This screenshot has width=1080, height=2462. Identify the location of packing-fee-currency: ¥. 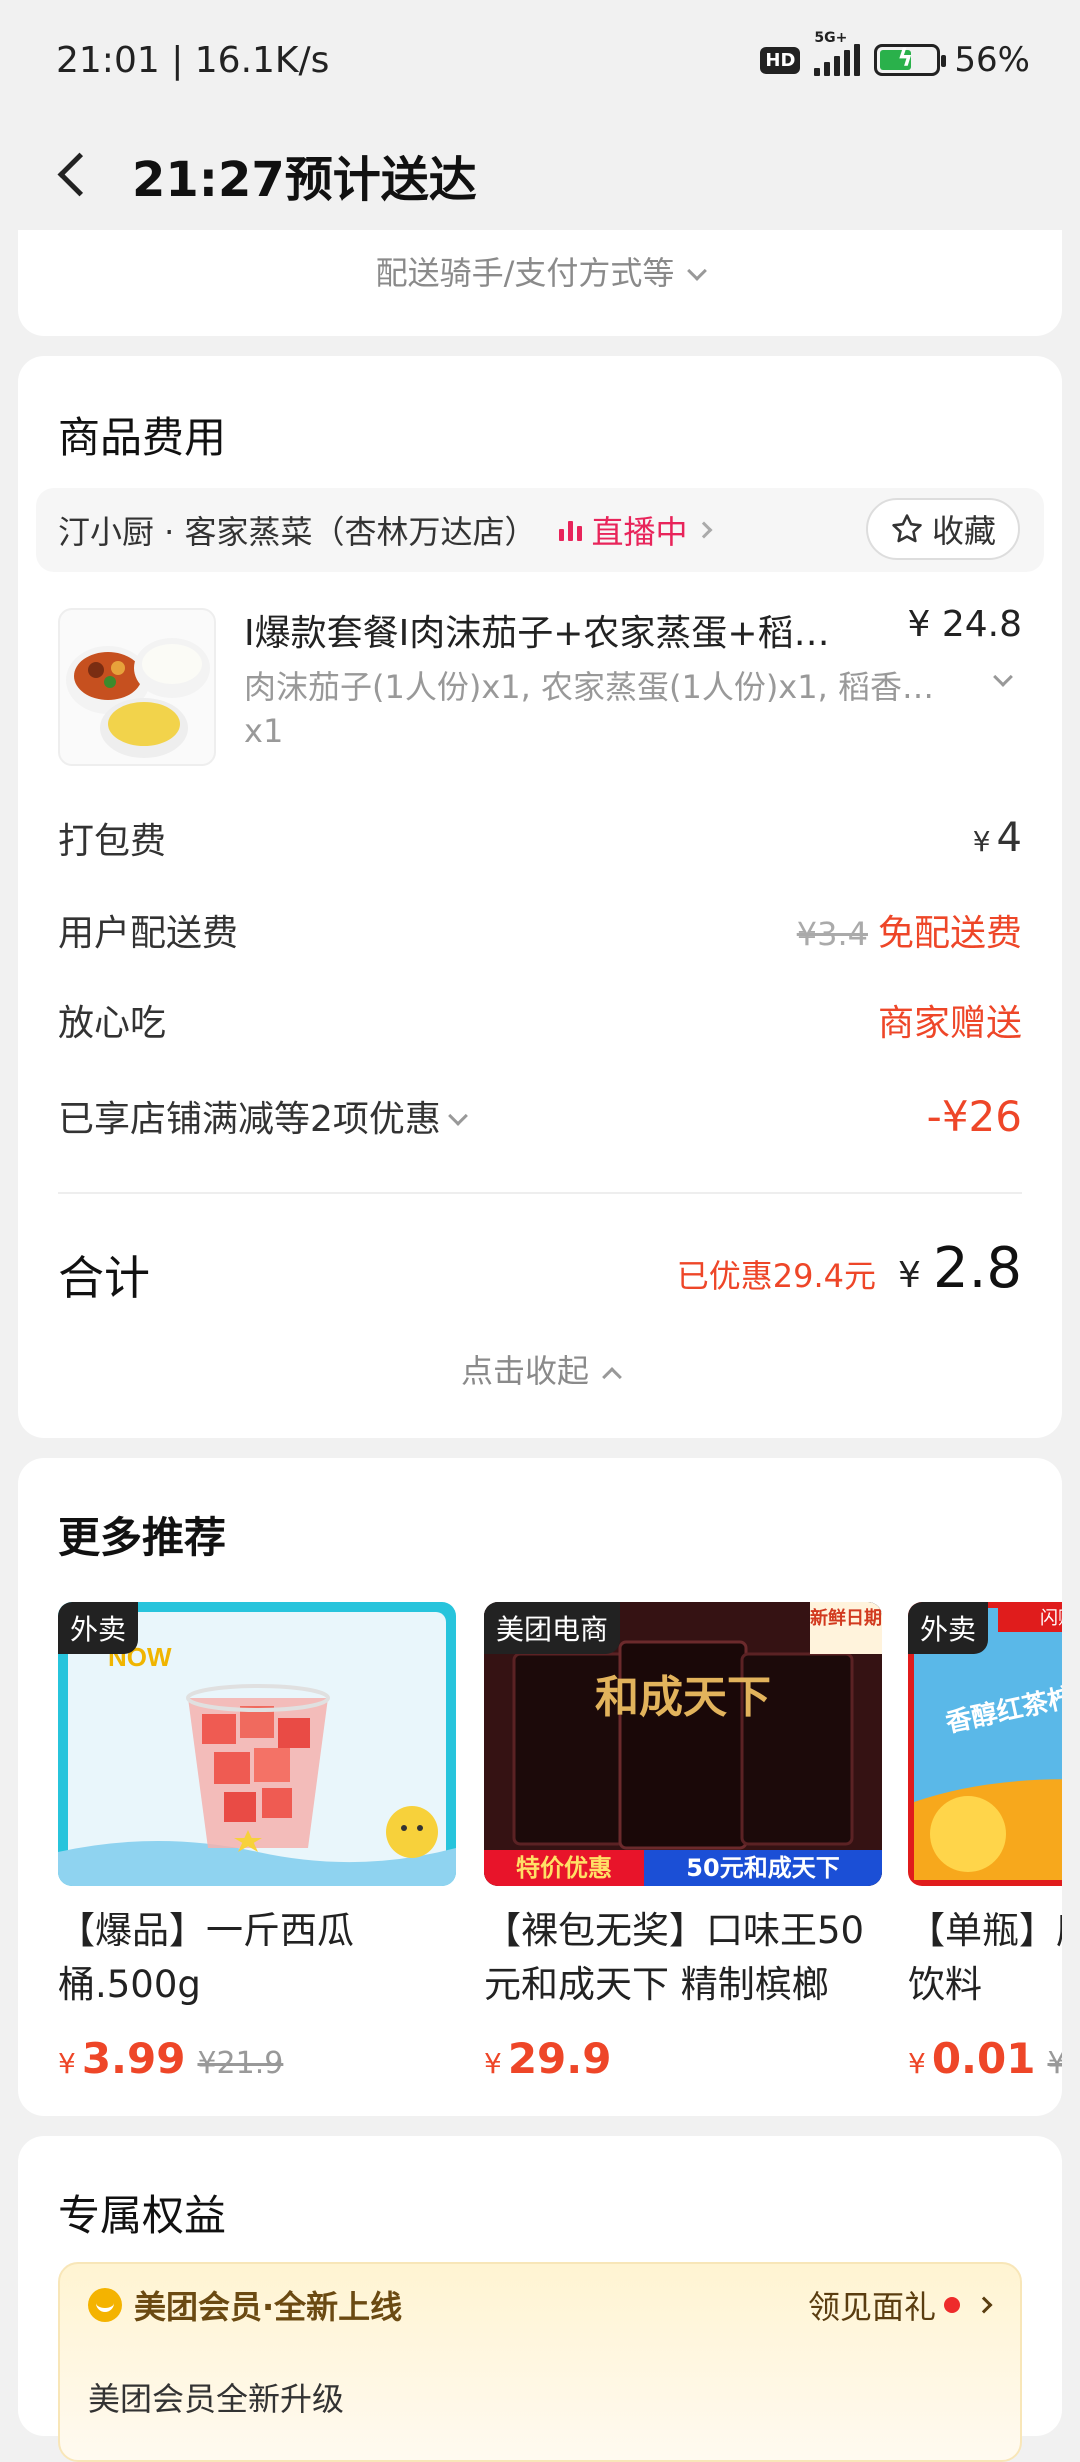
(981, 841).